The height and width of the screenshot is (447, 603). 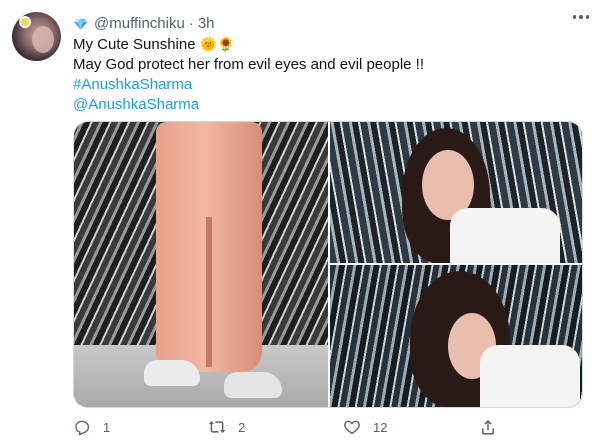 What do you see at coordinates (82, 428) in the screenshot?
I see `reply-icon` at bounding box center [82, 428].